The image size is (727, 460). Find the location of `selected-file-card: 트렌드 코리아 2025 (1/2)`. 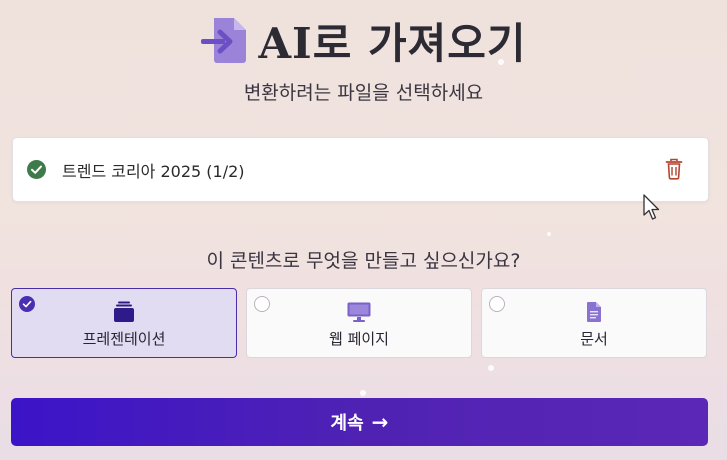

selected-file-card: 트렌드 코리아 2025 (1/2) is located at coordinates (360, 169).